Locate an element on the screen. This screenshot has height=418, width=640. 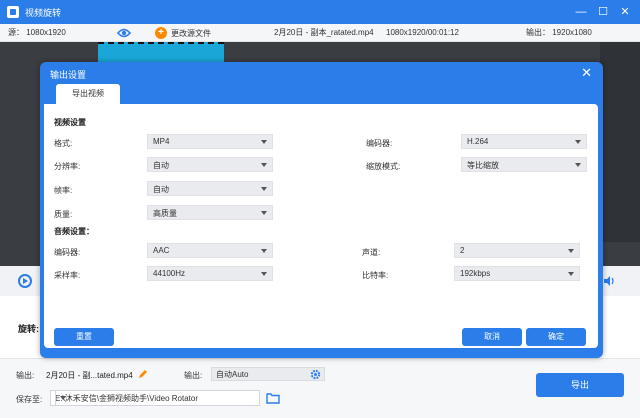
framerate-label: 帧率: is located at coordinates (63, 190).